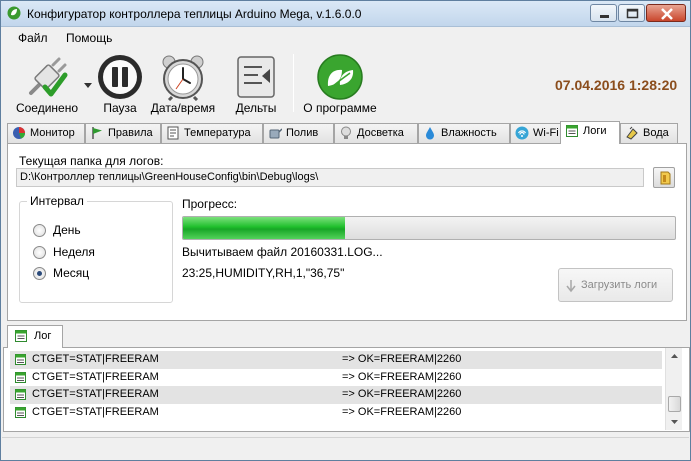  I want to click on interval-week-radio: Неделя, so click(98, 253).